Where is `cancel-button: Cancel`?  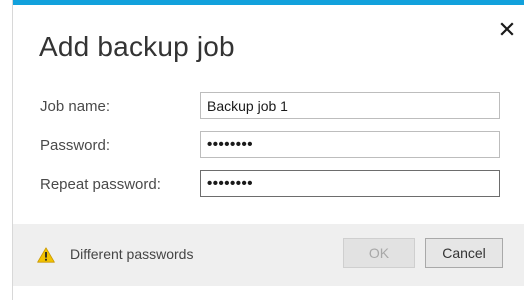 cancel-button: Cancel is located at coordinates (464, 253).